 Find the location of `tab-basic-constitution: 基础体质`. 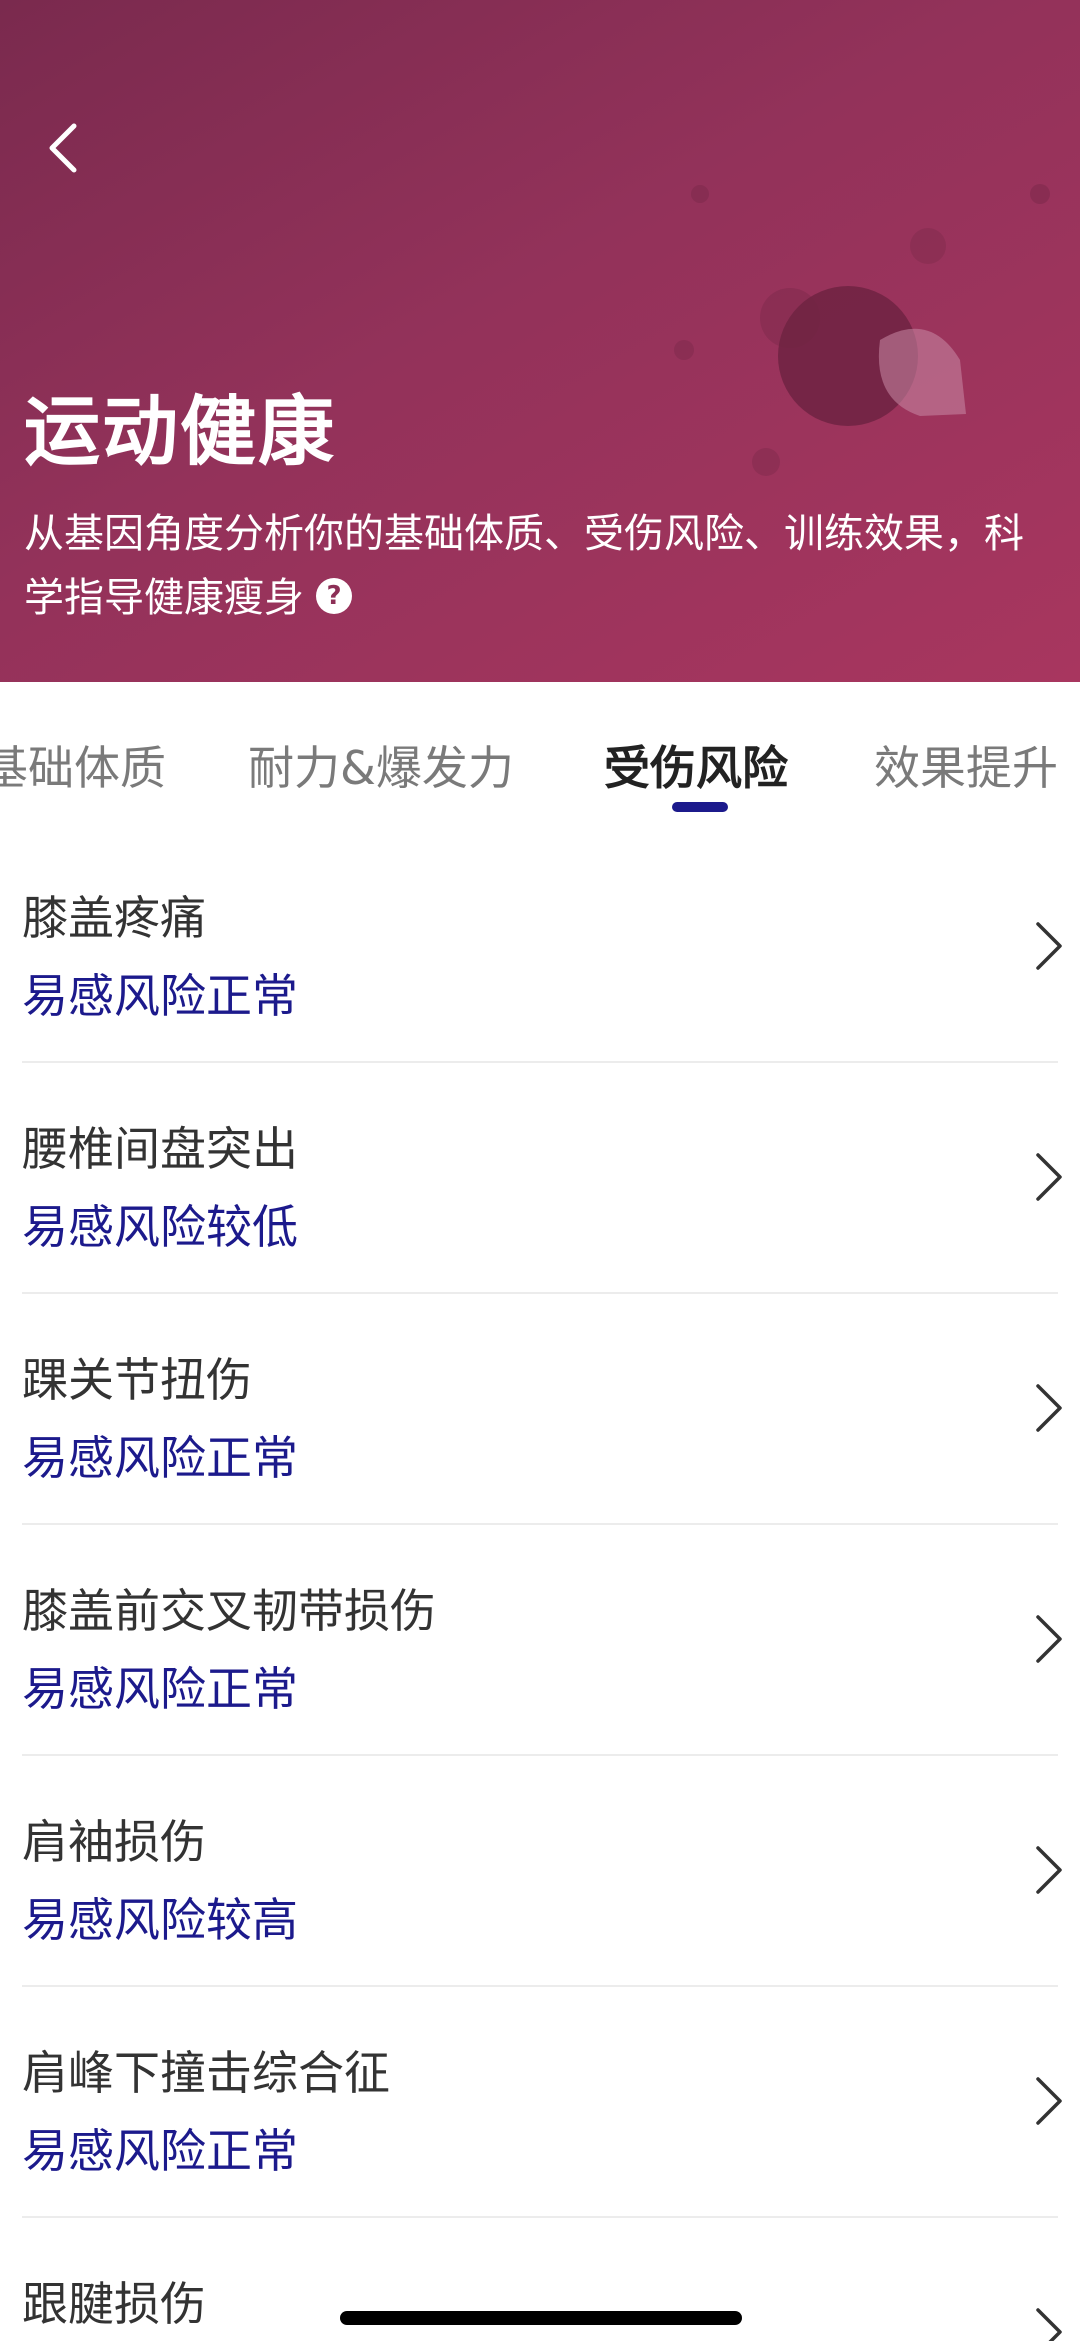

tab-basic-constitution: 基础体质 is located at coordinates (83, 765).